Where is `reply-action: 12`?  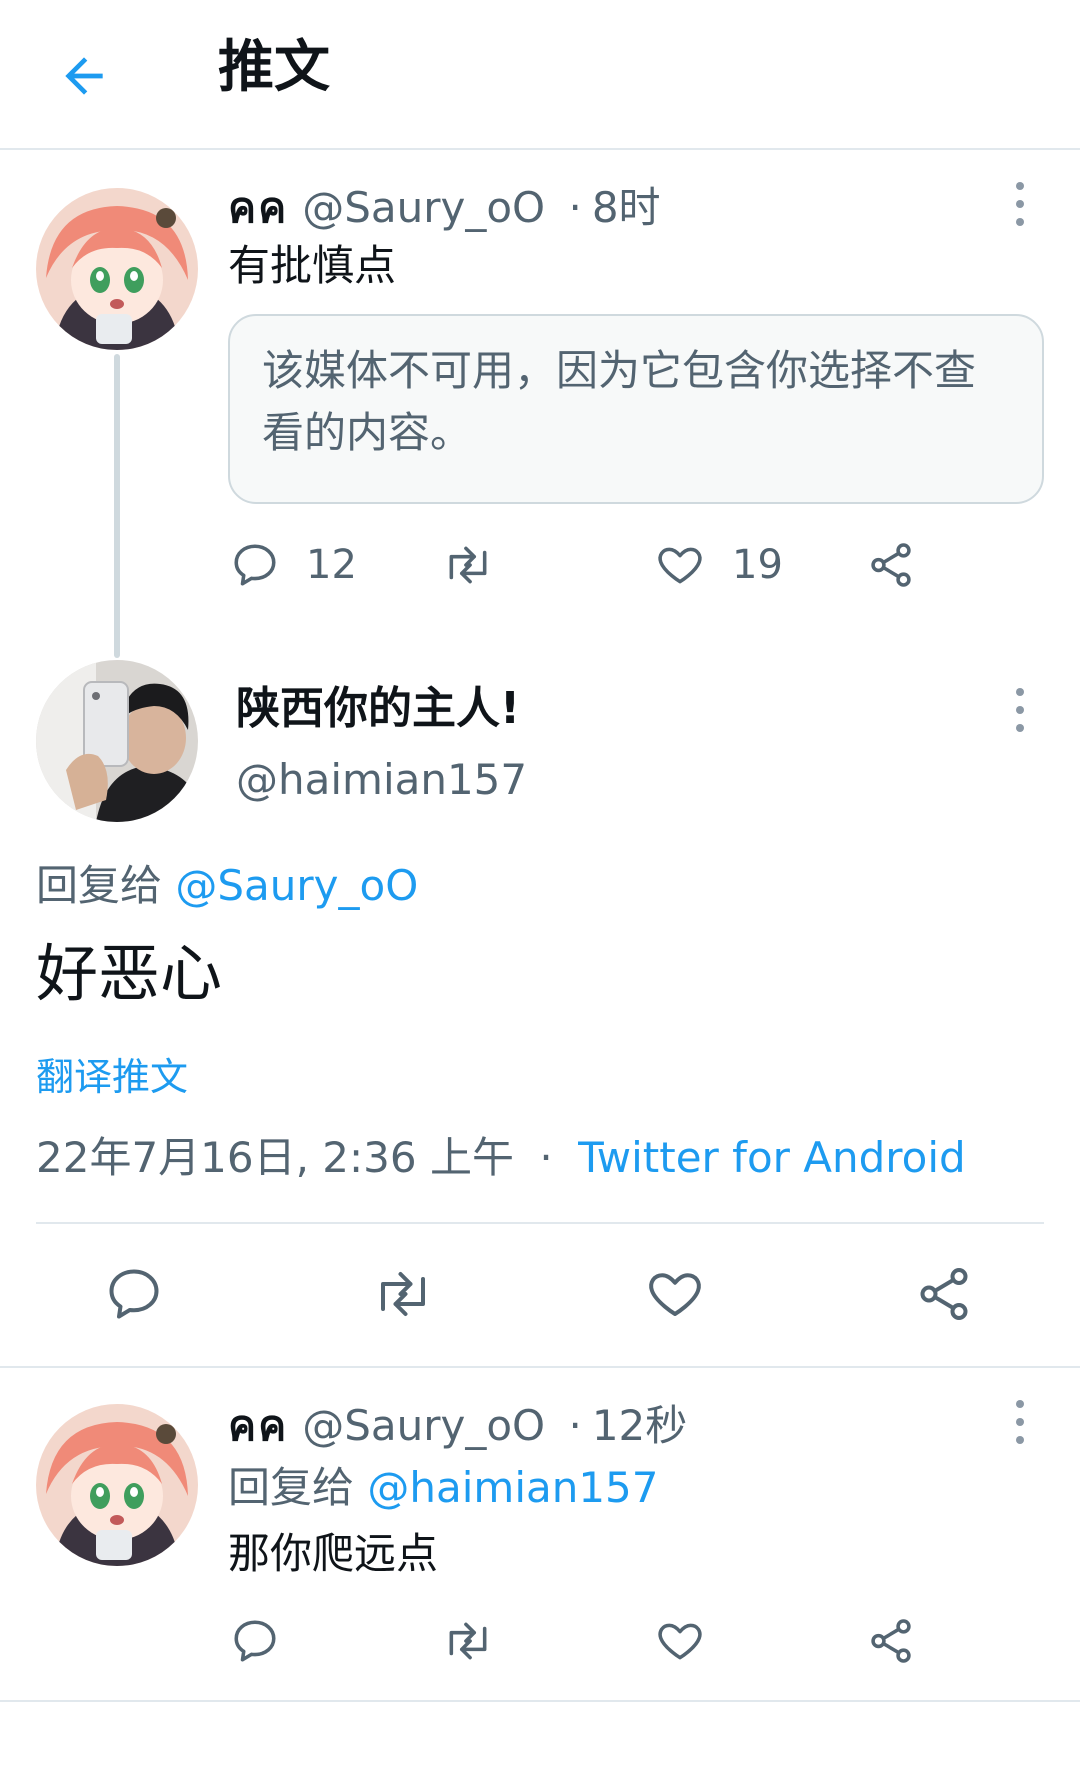 reply-action: 12 is located at coordinates (293, 565).